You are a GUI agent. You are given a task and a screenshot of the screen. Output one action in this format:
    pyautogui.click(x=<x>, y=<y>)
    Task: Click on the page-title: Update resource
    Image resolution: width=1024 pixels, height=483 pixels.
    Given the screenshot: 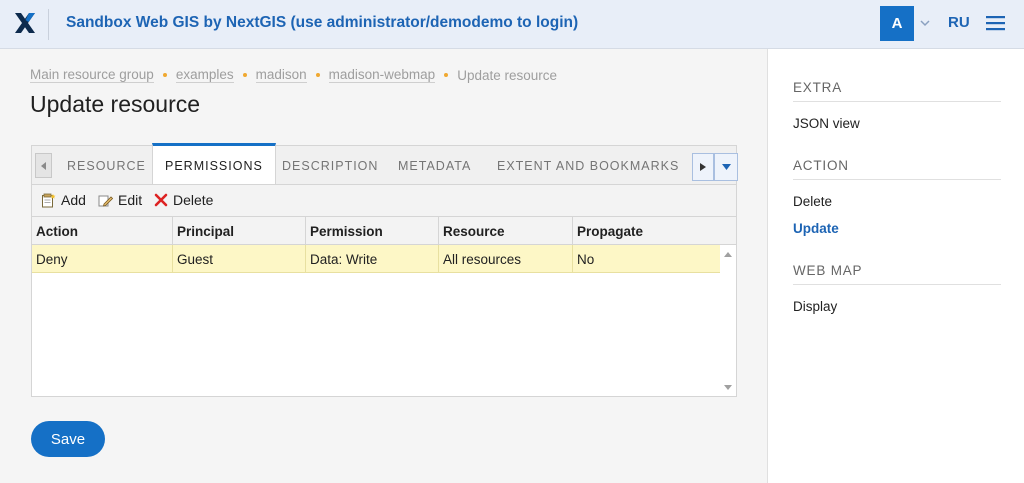 What is the action you would take?
    pyautogui.click(x=115, y=104)
    